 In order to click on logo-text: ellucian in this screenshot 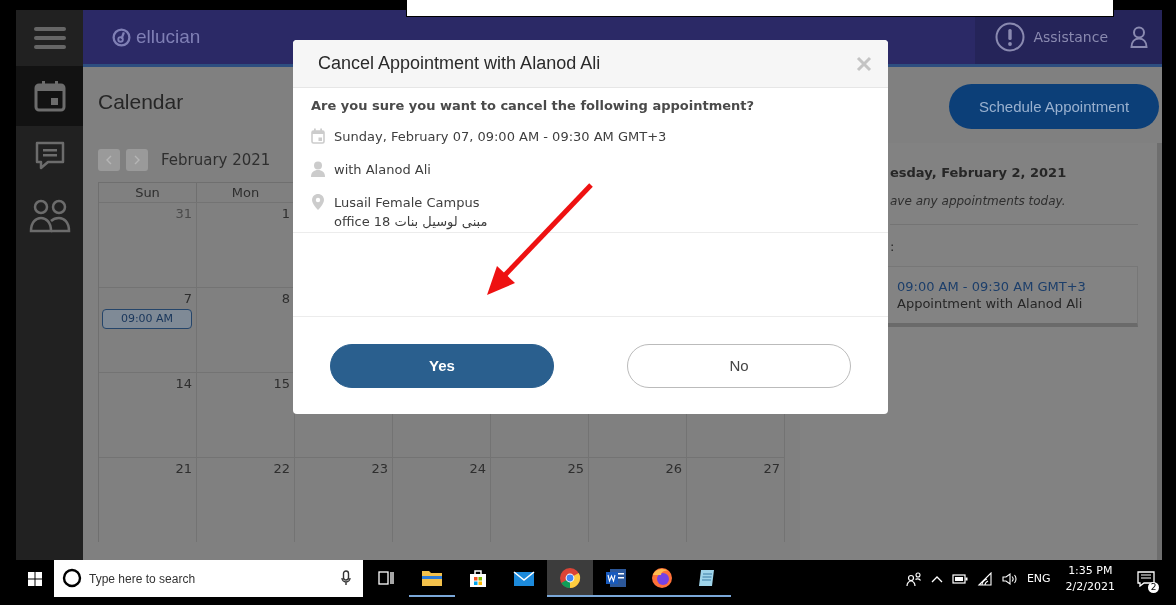, I will do `click(168, 37)`.